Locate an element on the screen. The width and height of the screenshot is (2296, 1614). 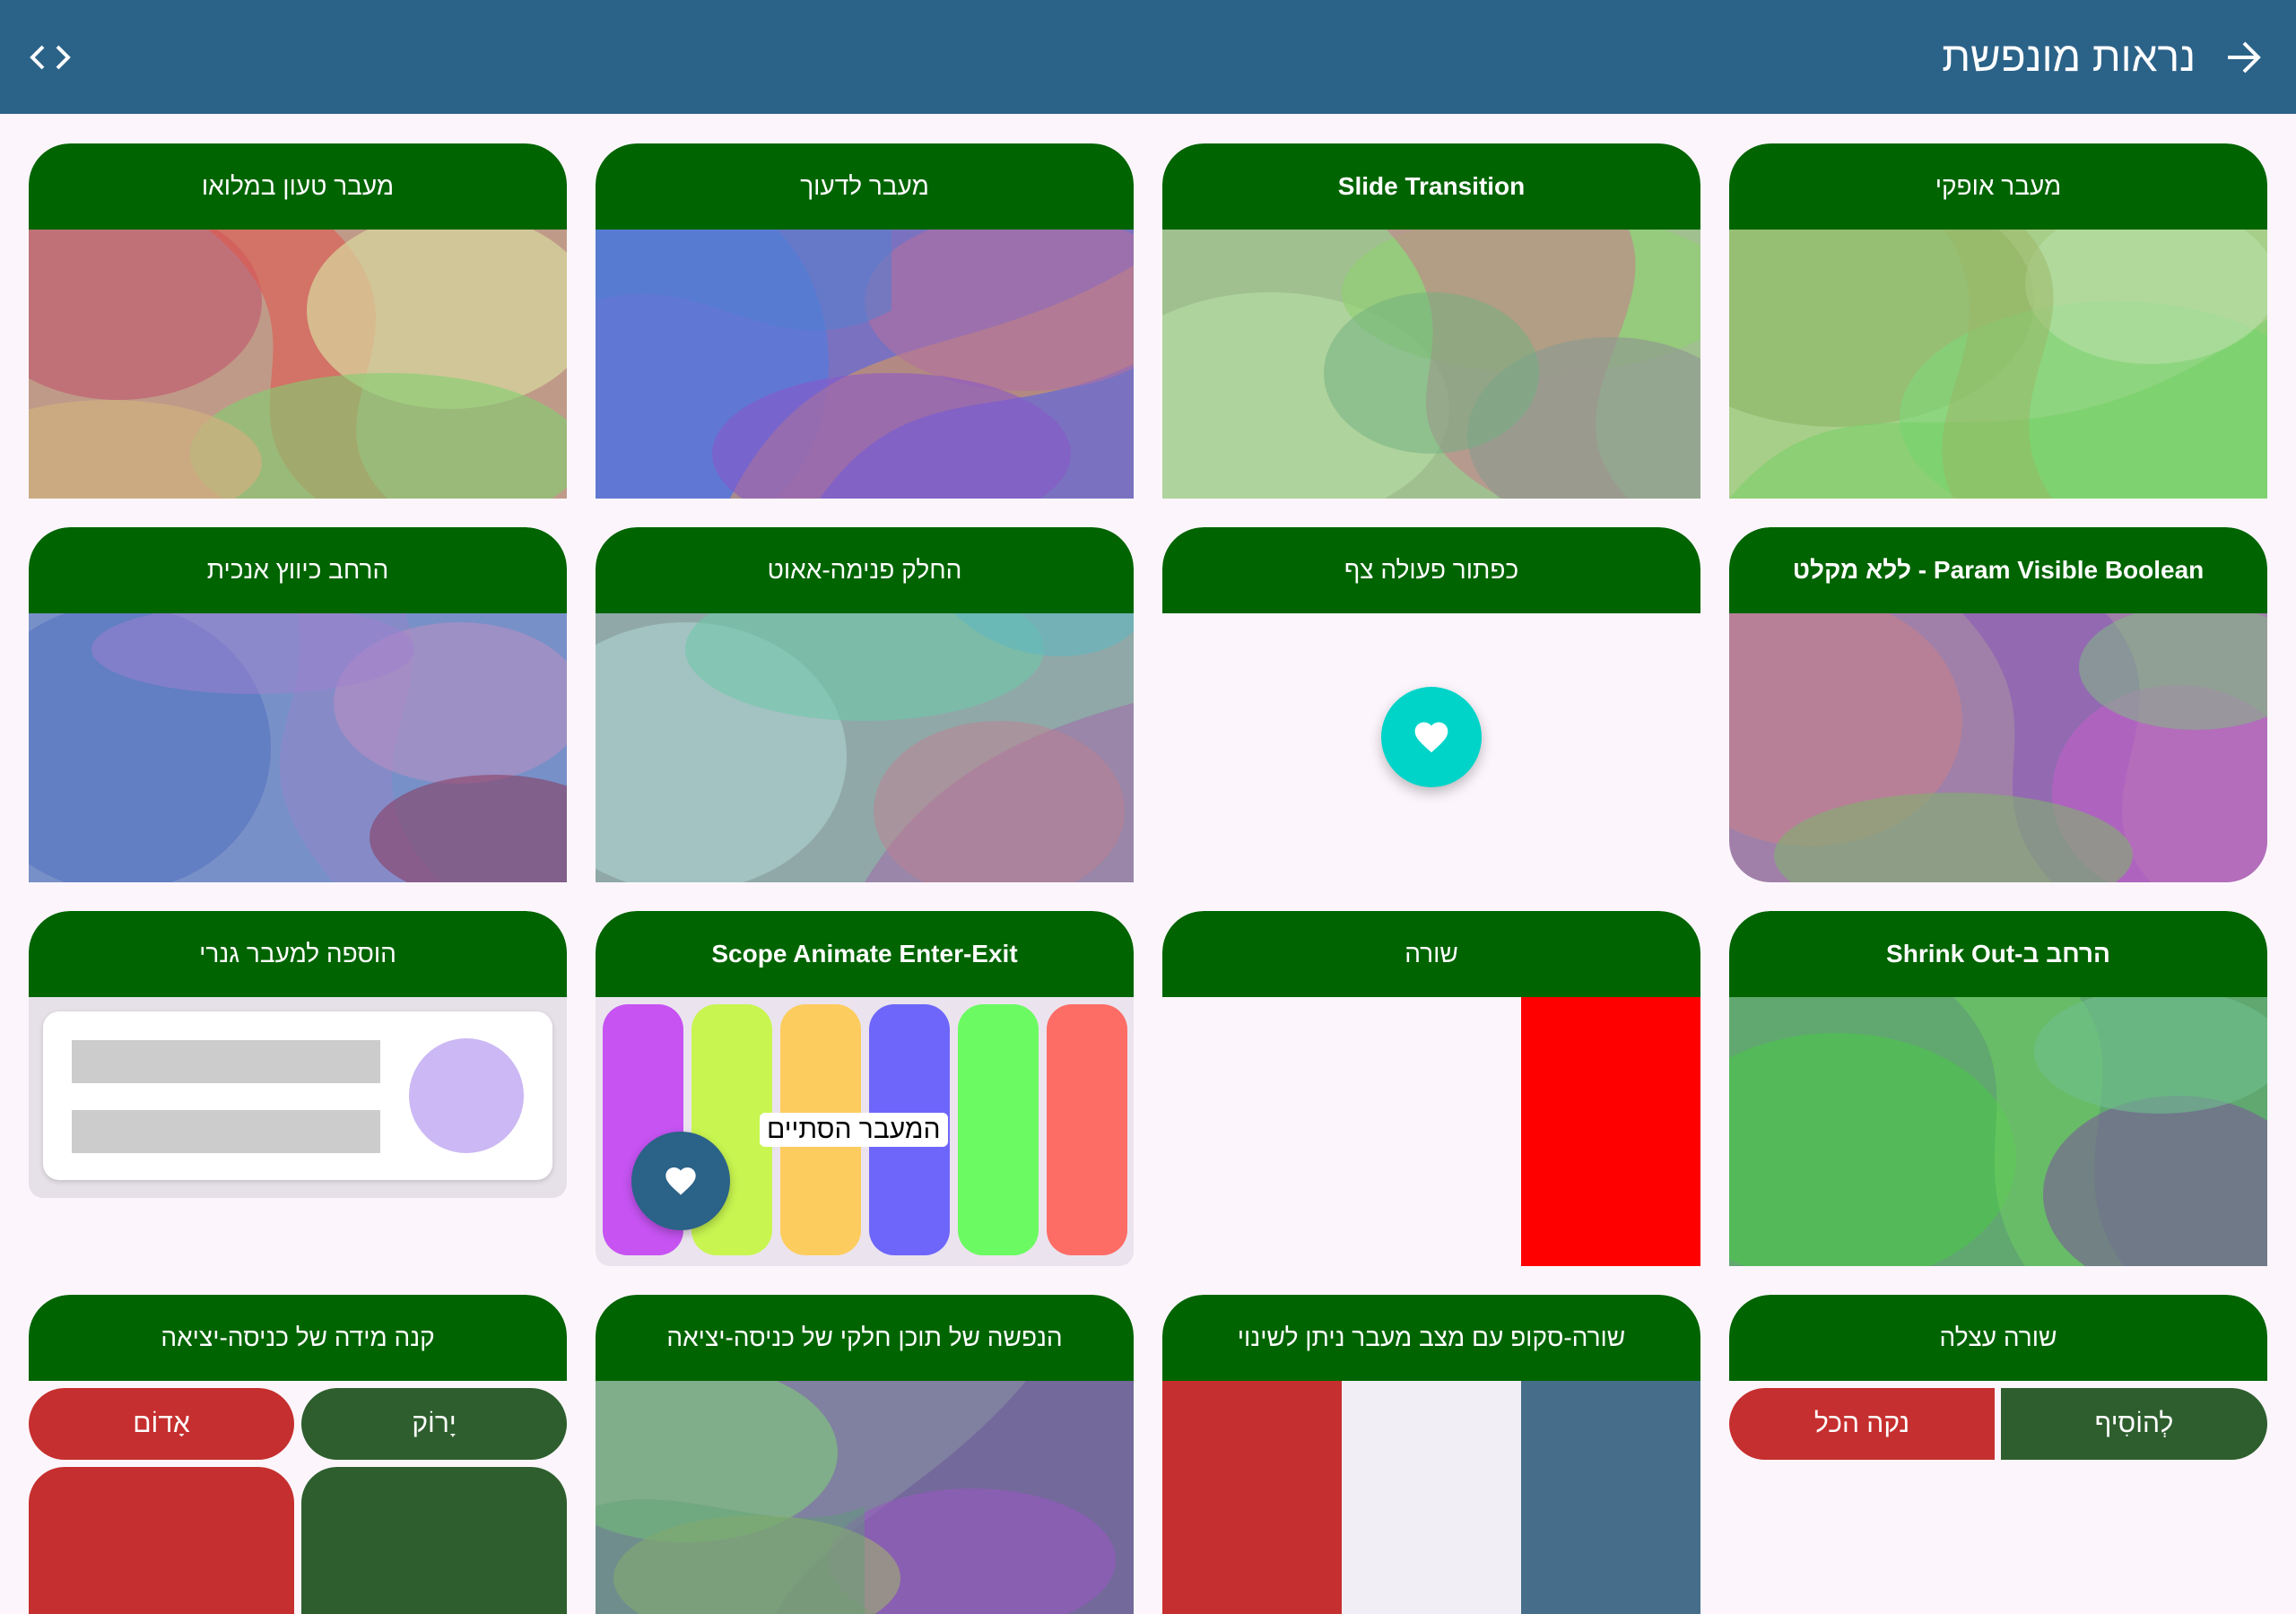
card-scope-row-mutable-transition: שורה-סקופ עם מצב מעבר ניתן לשינוי is located at coordinates (1431, 1454).